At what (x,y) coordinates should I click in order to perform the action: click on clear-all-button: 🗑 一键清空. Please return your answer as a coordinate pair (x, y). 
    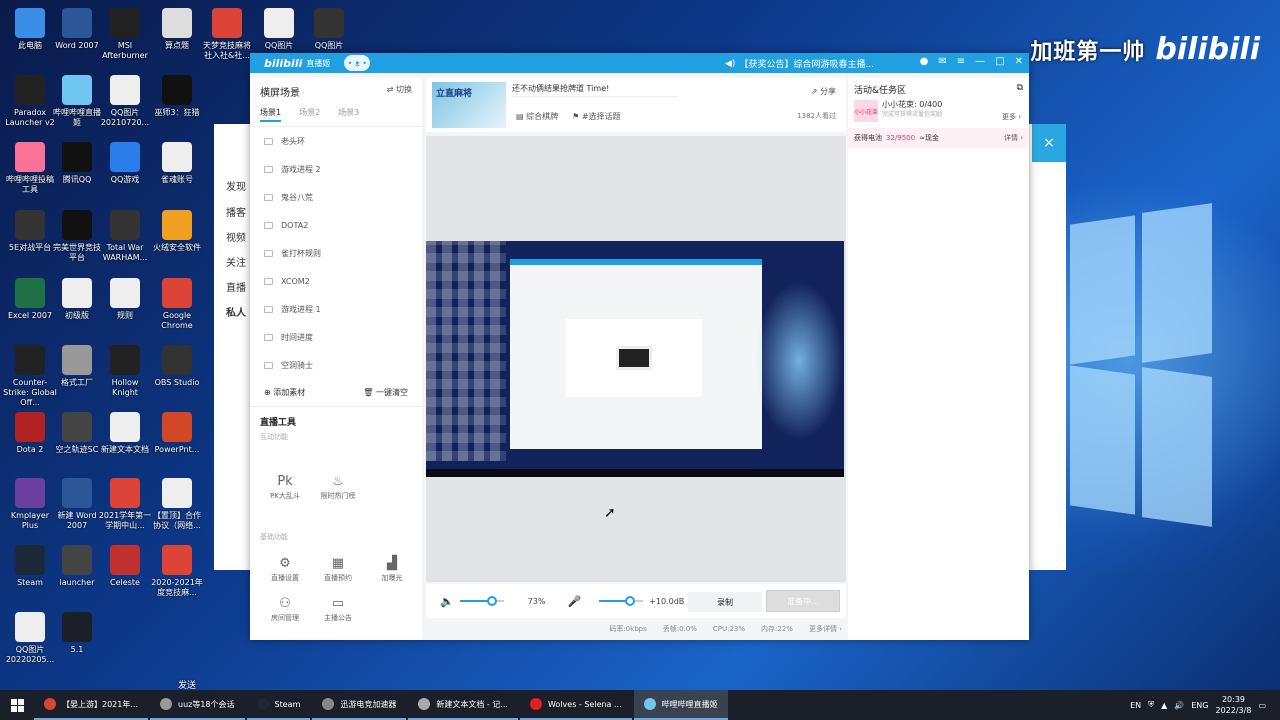
    Looking at the image, I should click on (385, 392).